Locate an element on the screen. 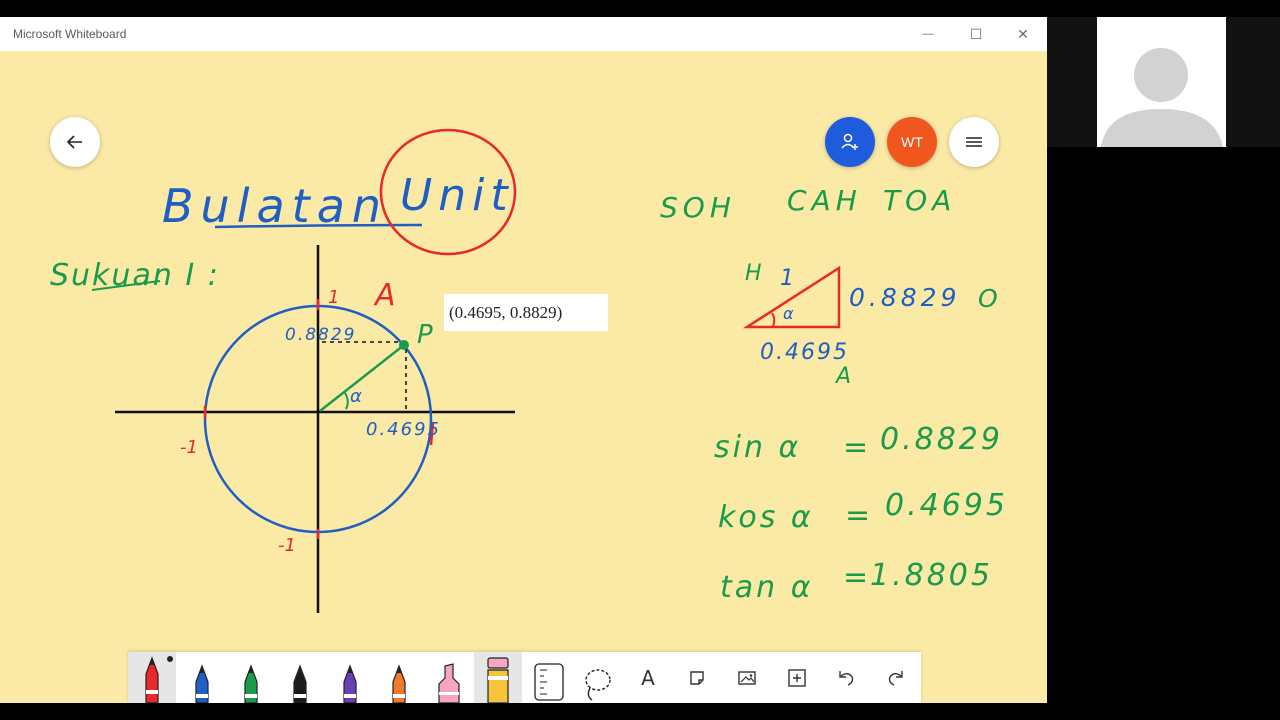  minimize-button: — is located at coordinates (928, 34).